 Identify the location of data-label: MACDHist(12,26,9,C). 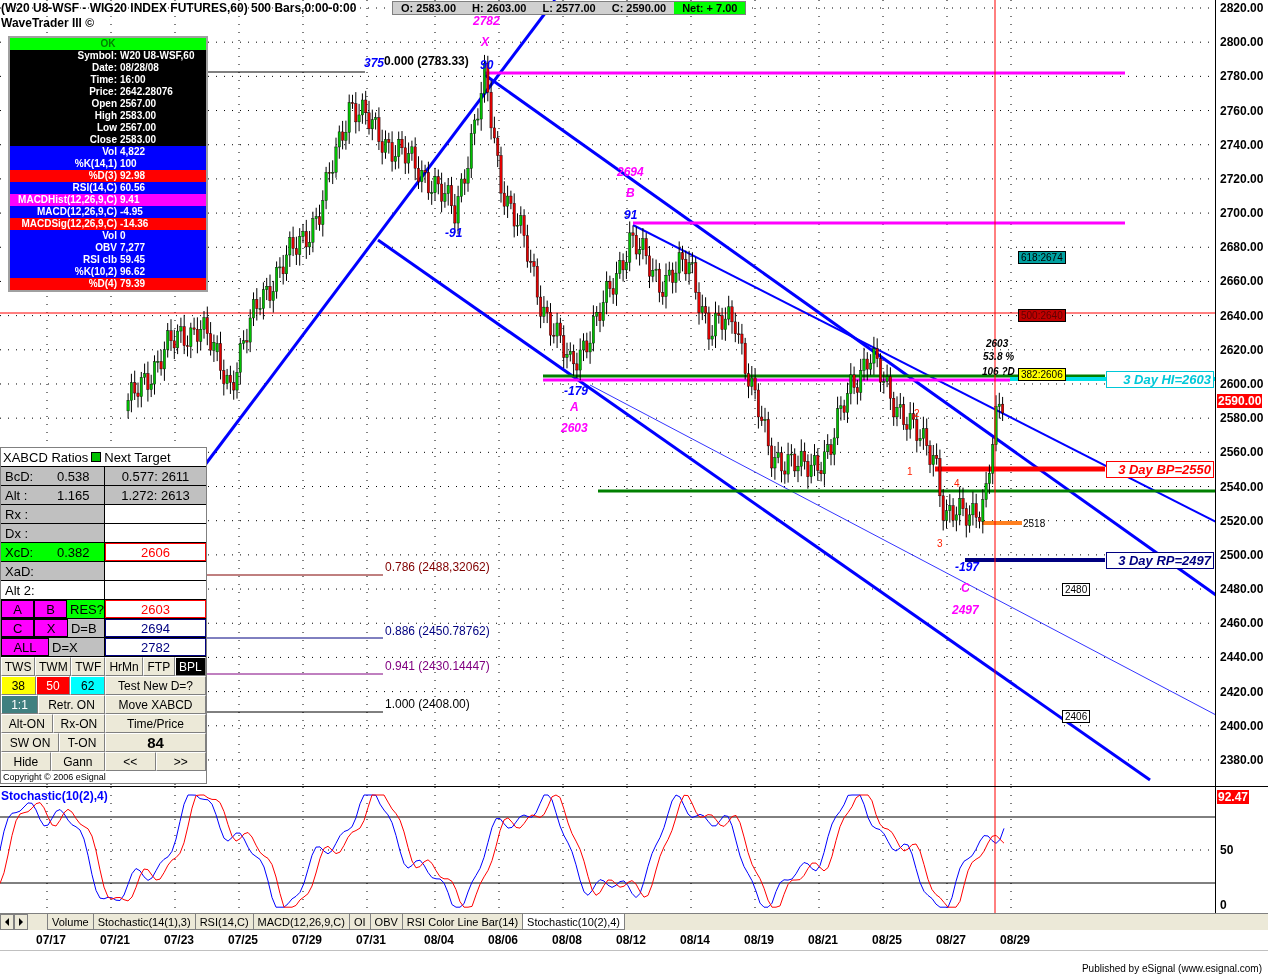
(67, 200).